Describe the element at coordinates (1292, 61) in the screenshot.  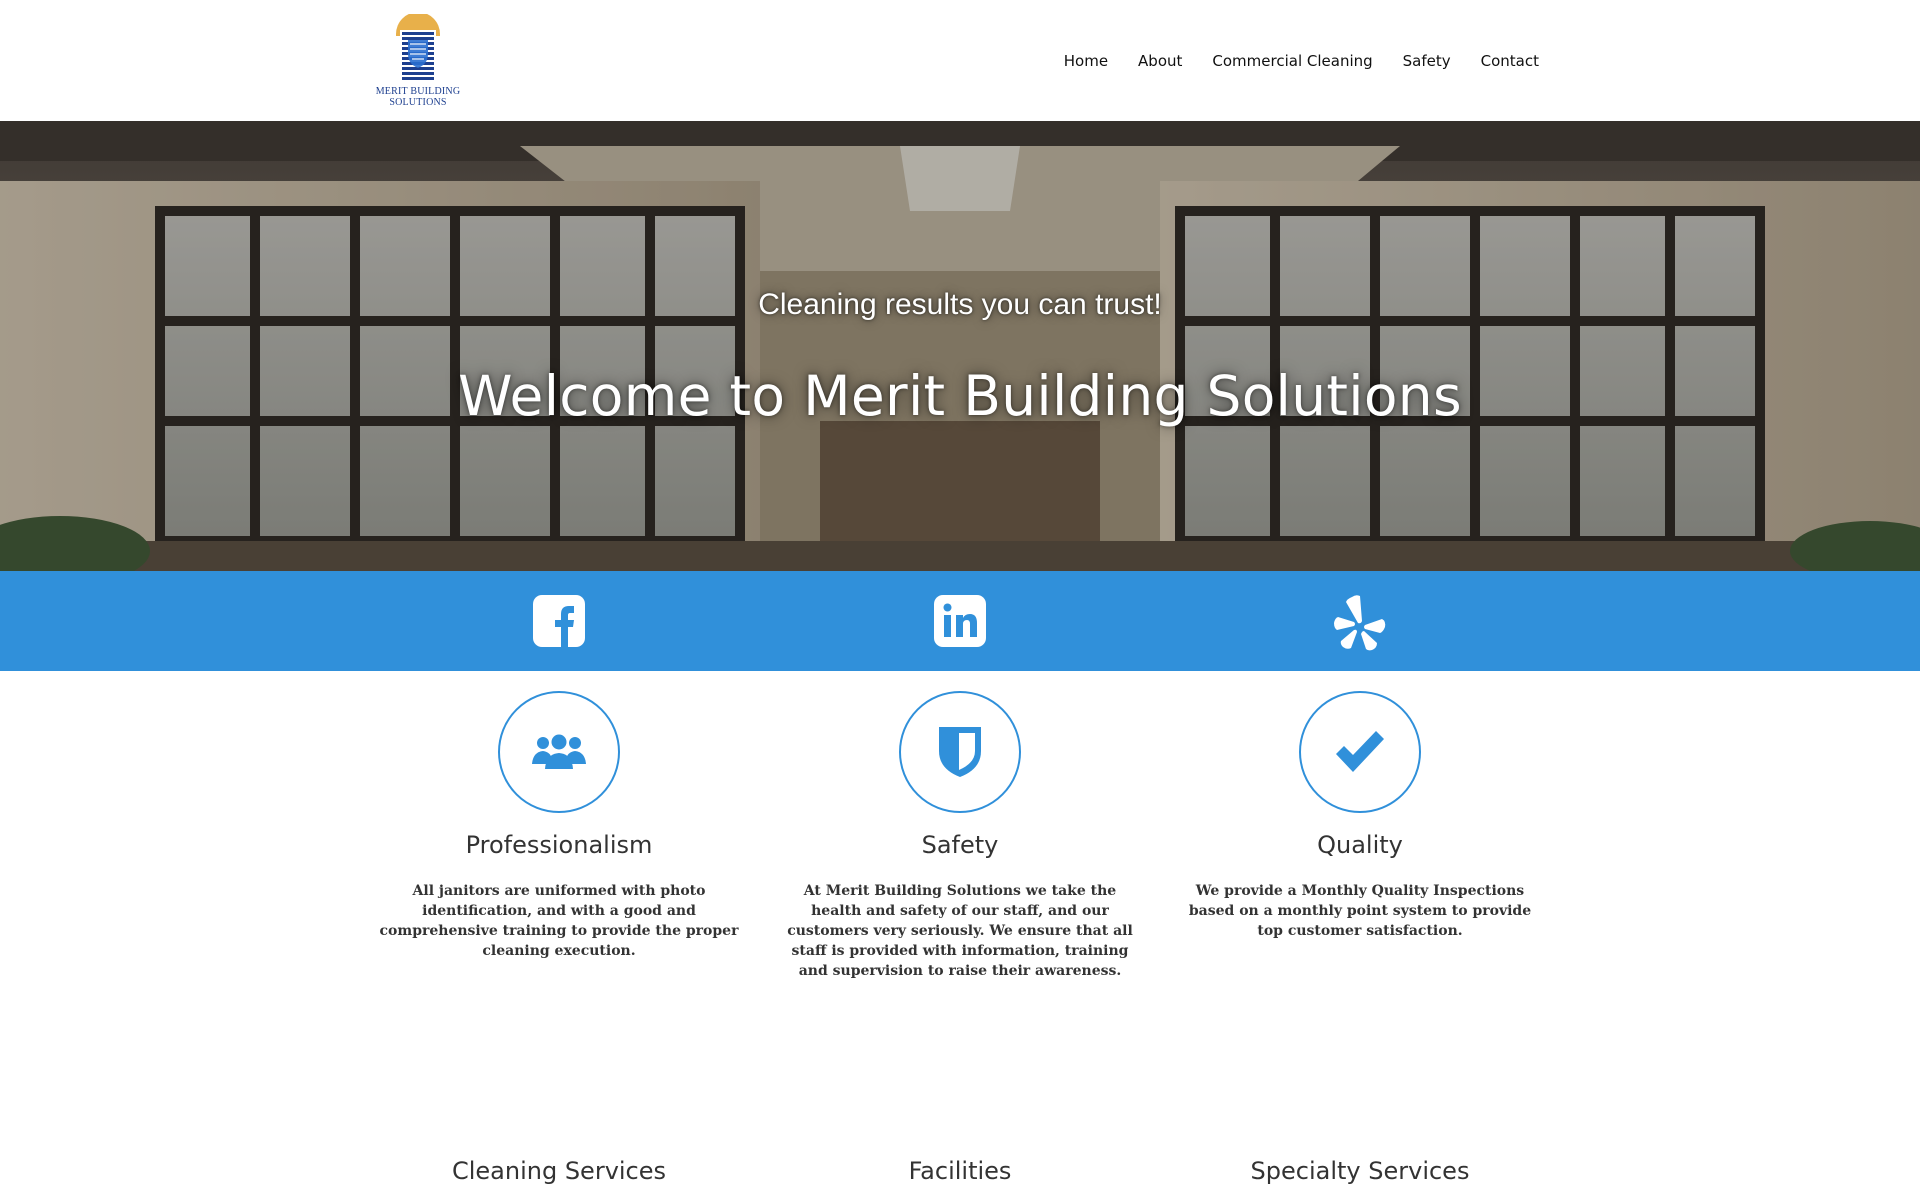
I see `nav-commercial-cleaning: Commercial Cleaning` at that location.